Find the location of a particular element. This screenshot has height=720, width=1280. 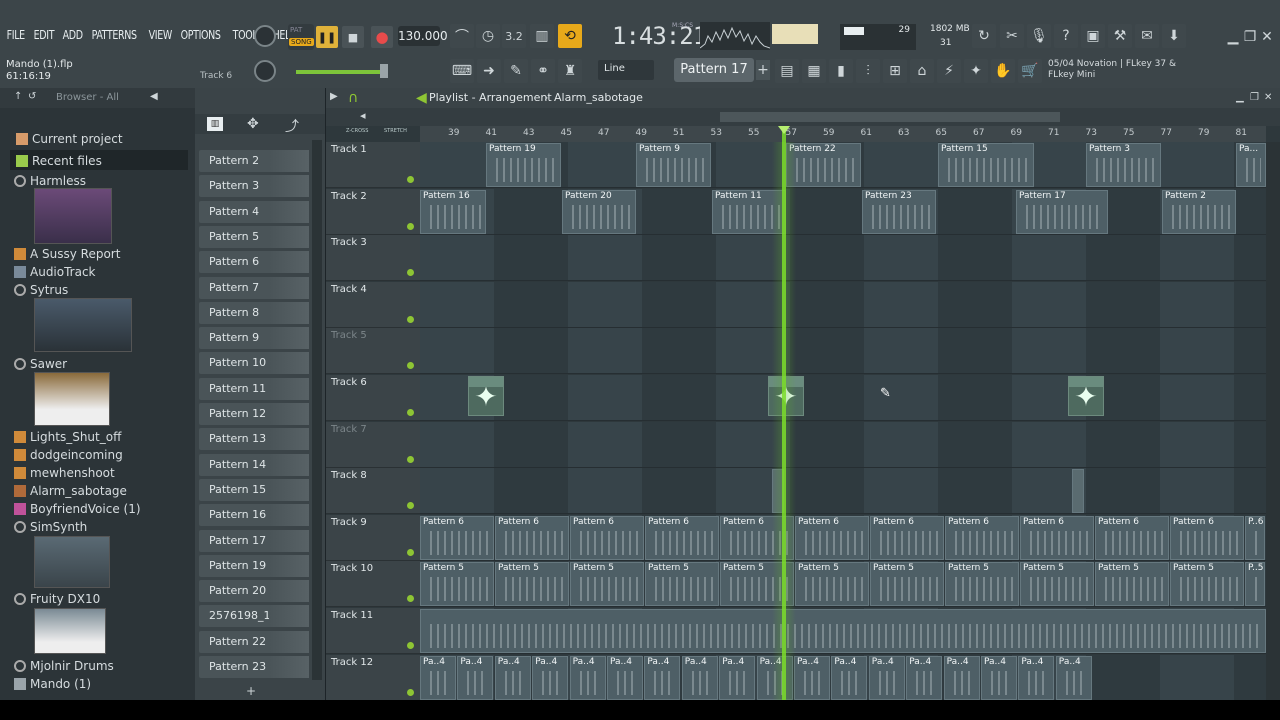

track-lane is located at coordinates (843, 444).